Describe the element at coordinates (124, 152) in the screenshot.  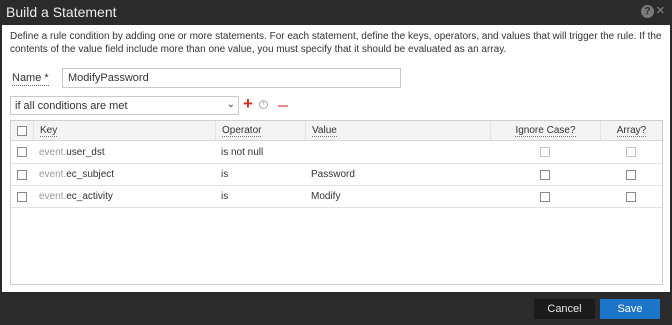
I see `key-cell: event. user_dst` at that location.